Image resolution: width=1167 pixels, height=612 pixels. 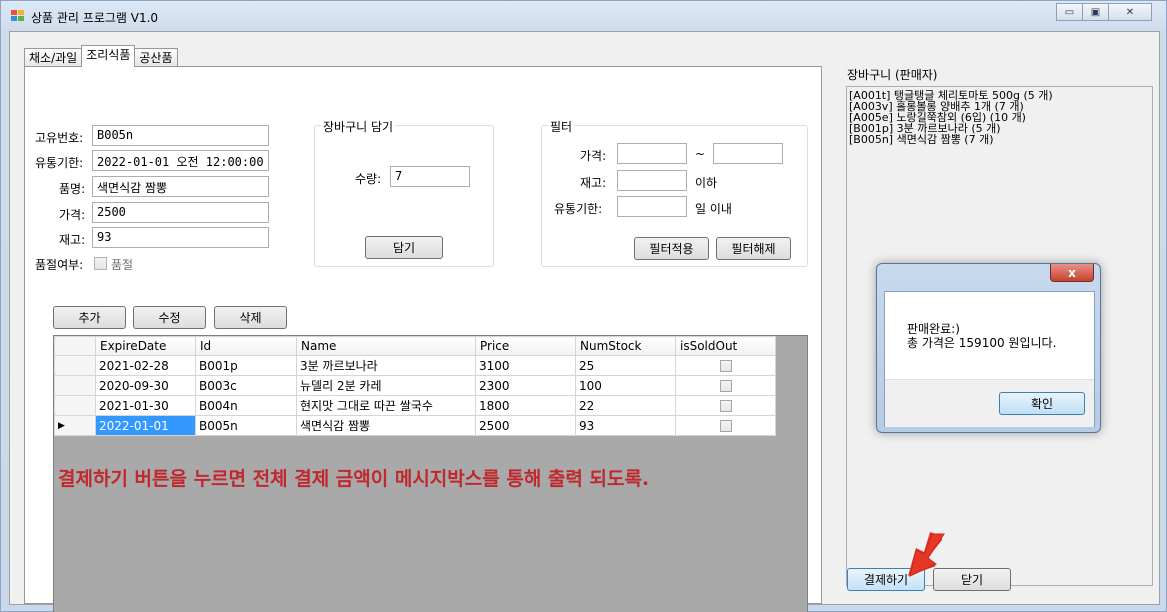 What do you see at coordinates (933, 329) in the screenshot?
I see `msgbox-line1: 판매완료:)` at bounding box center [933, 329].